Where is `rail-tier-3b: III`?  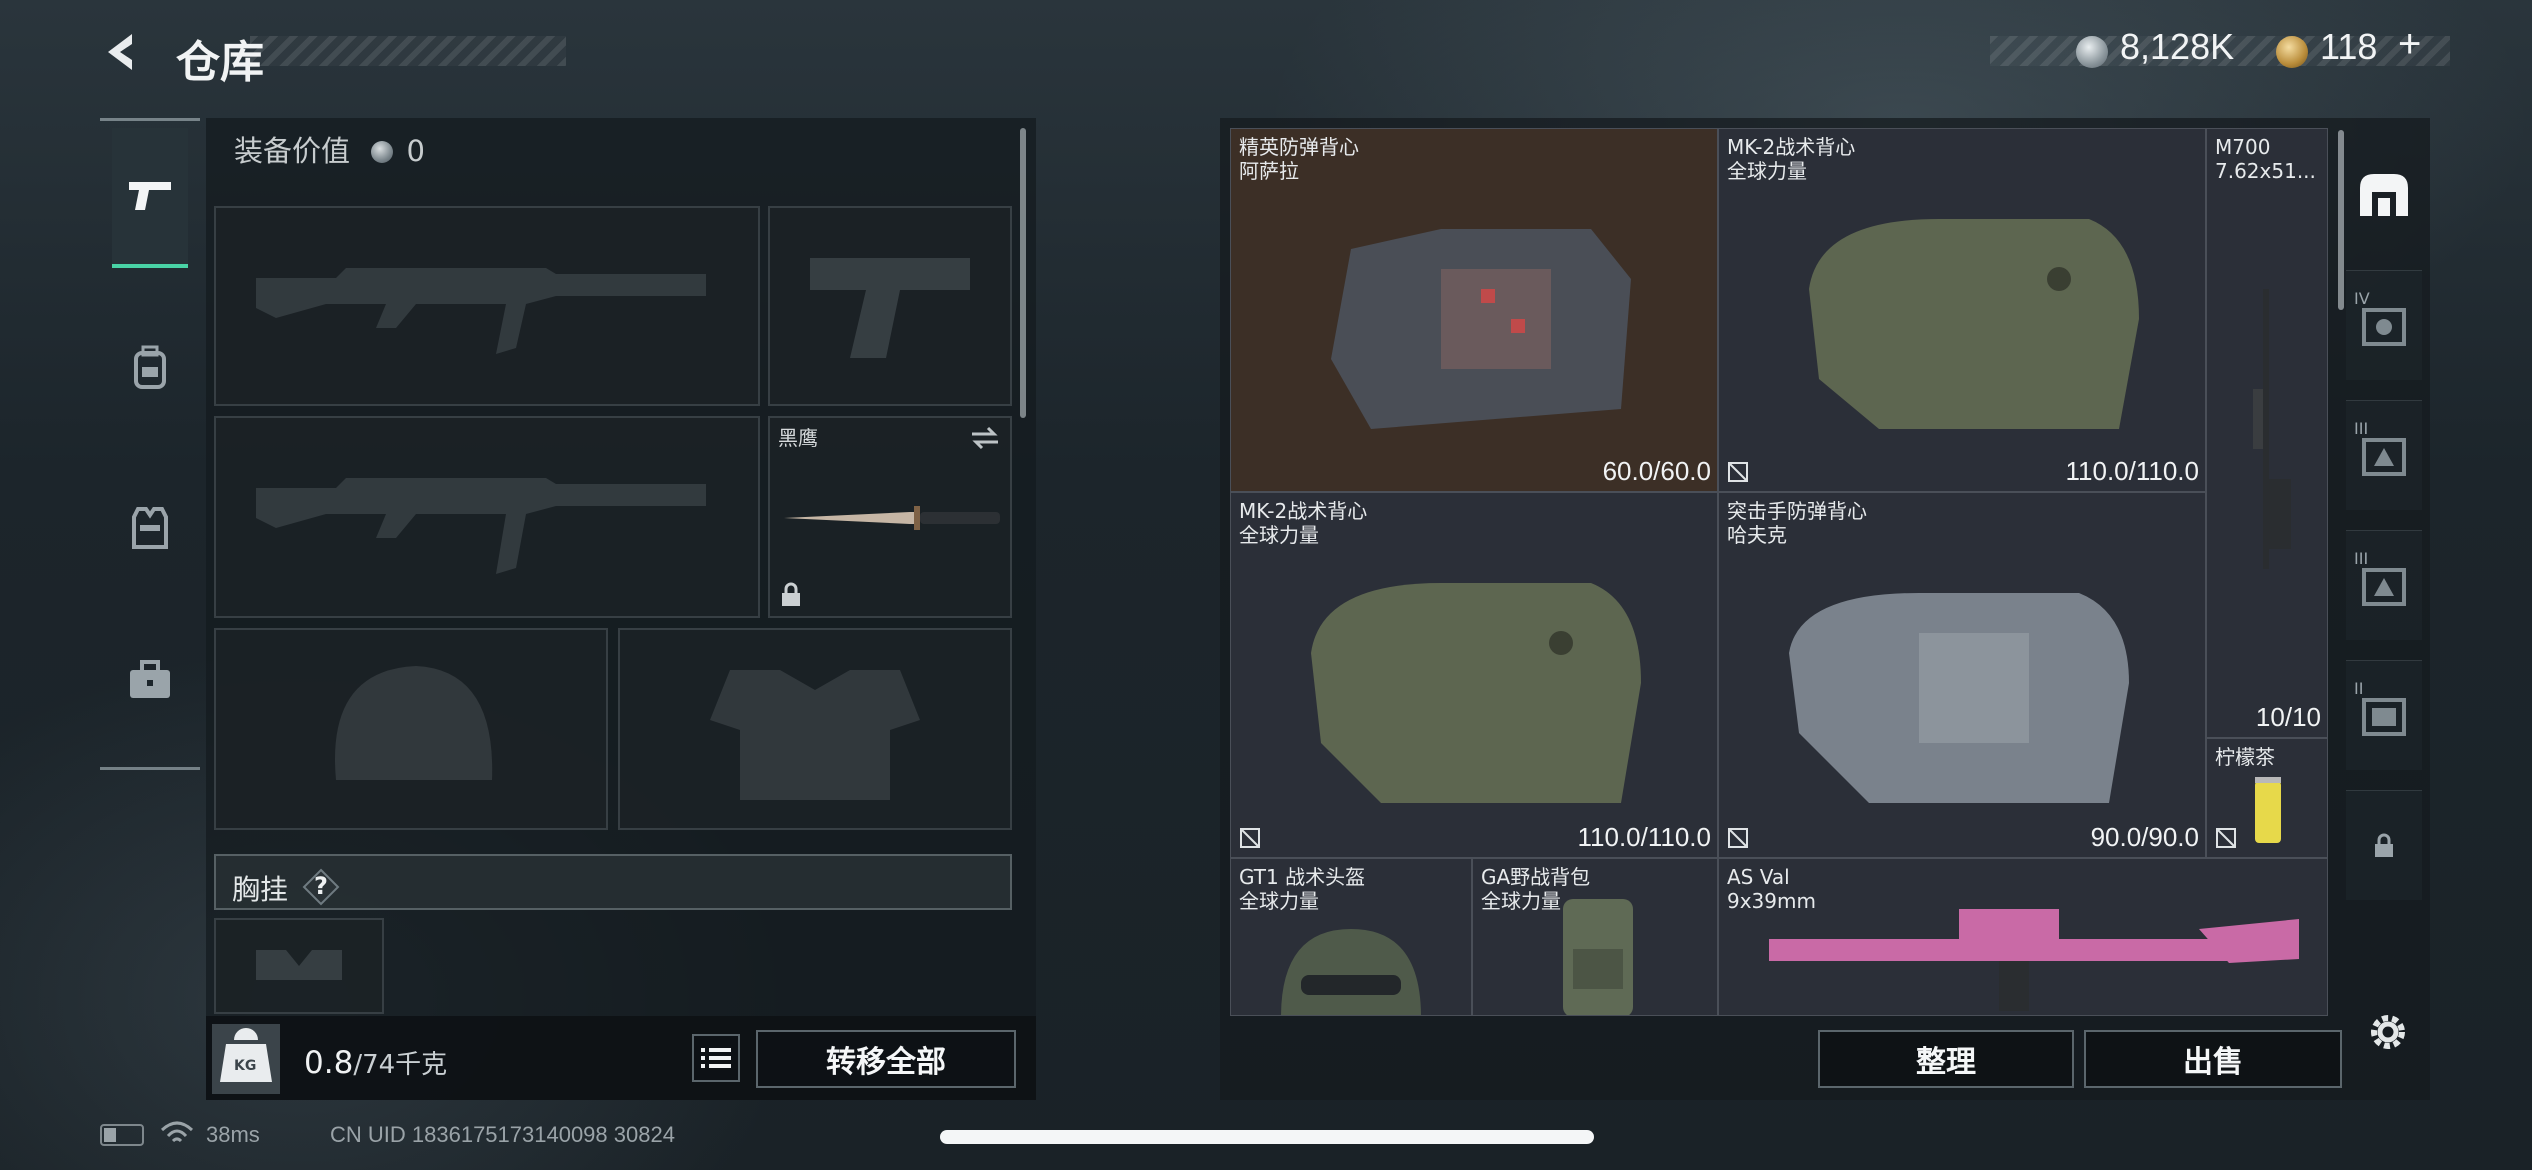 rail-tier-3b: III is located at coordinates (2384, 585).